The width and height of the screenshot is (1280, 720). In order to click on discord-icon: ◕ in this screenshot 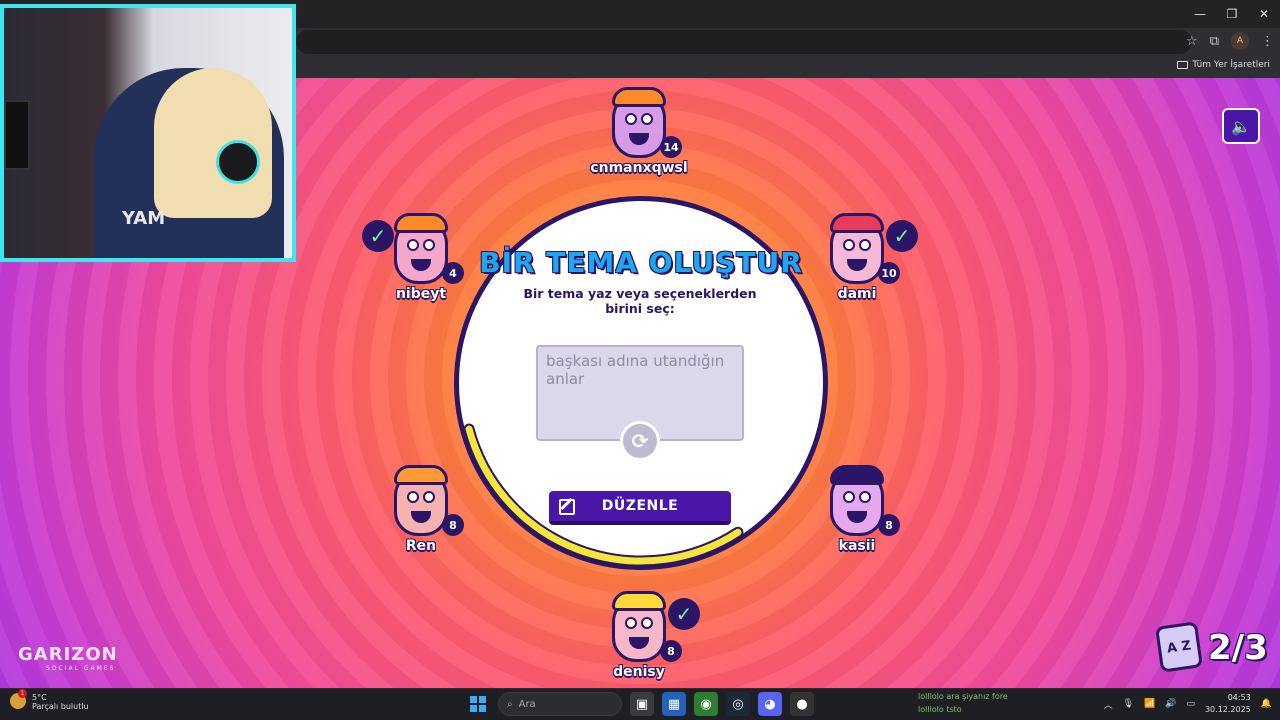, I will do `click(770, 704)`.